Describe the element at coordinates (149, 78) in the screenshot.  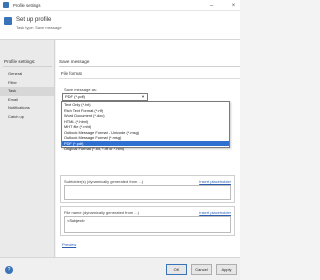
I see `group-divider` at that location.